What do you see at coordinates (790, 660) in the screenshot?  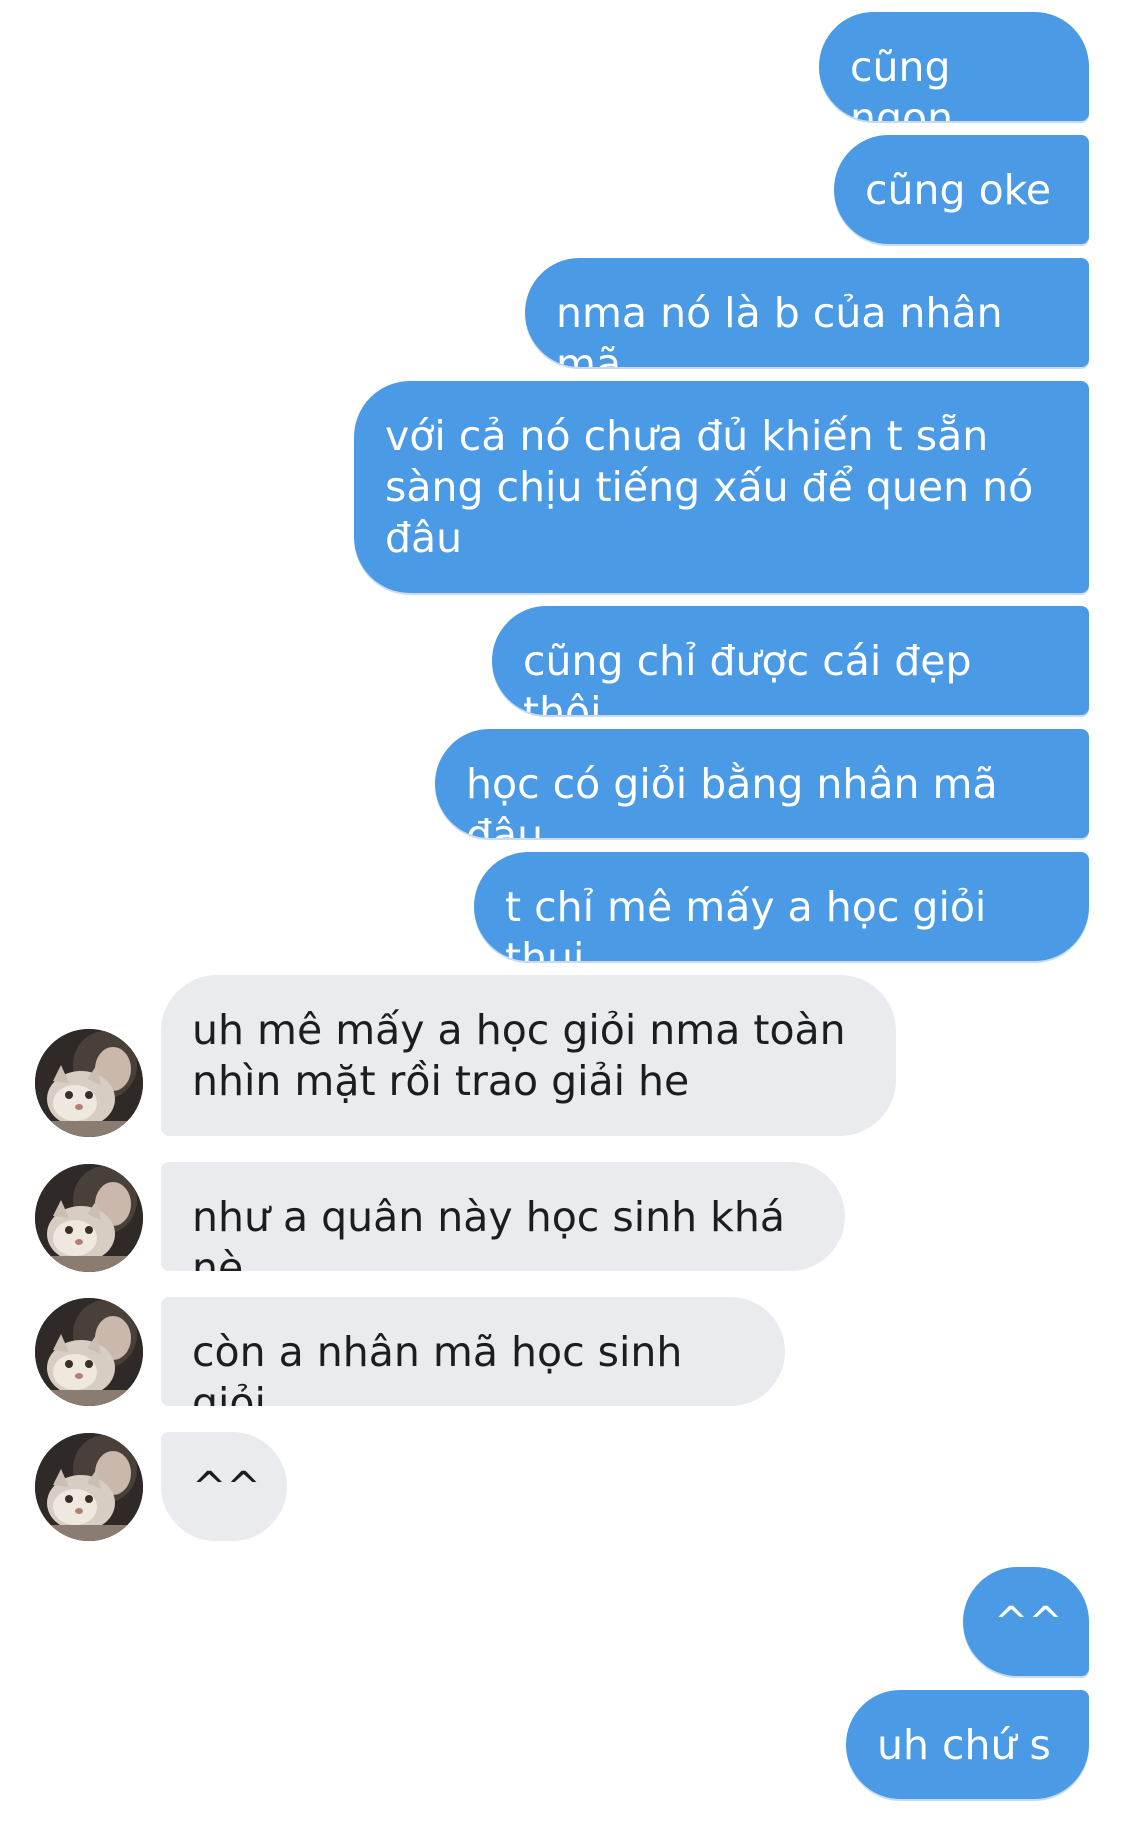 I see `outgoing-message: cũng chỉ được cái đẹp thôi` at bounding box center [790, 660].